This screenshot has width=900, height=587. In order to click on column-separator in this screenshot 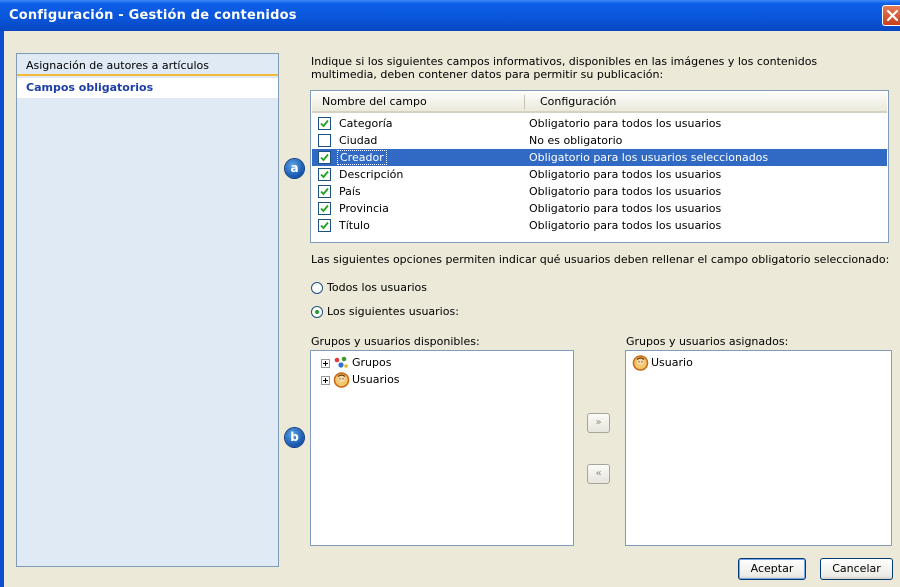, I will do `click(524, 102)`.